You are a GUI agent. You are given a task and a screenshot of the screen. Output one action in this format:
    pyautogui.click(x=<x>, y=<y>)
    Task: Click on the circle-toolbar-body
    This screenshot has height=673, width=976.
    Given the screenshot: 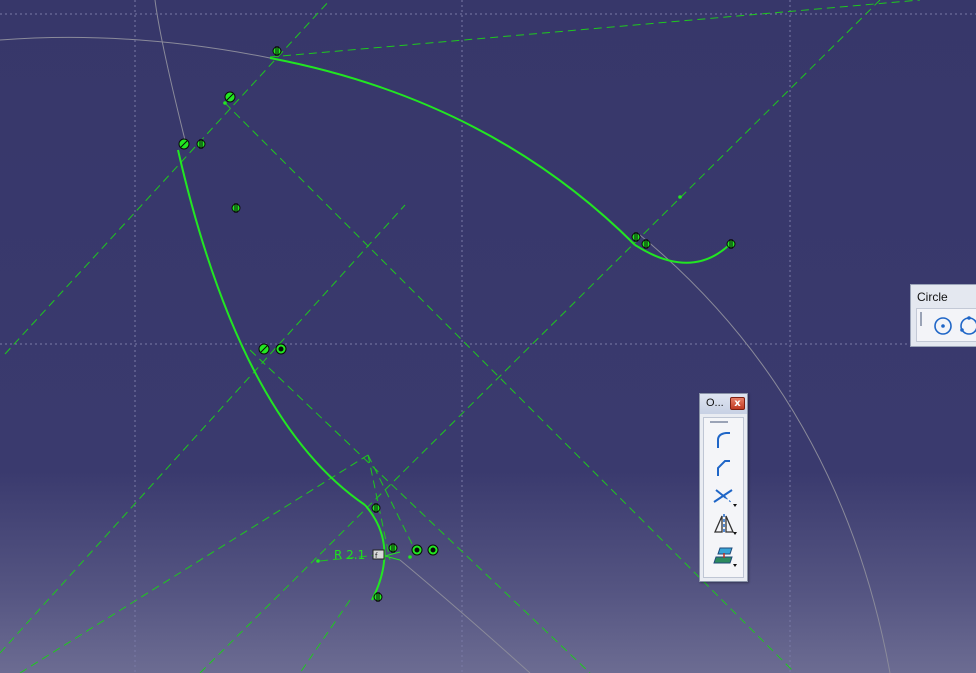 What is the action you would take?
    pyautogui.click(x=946, y=325)
    